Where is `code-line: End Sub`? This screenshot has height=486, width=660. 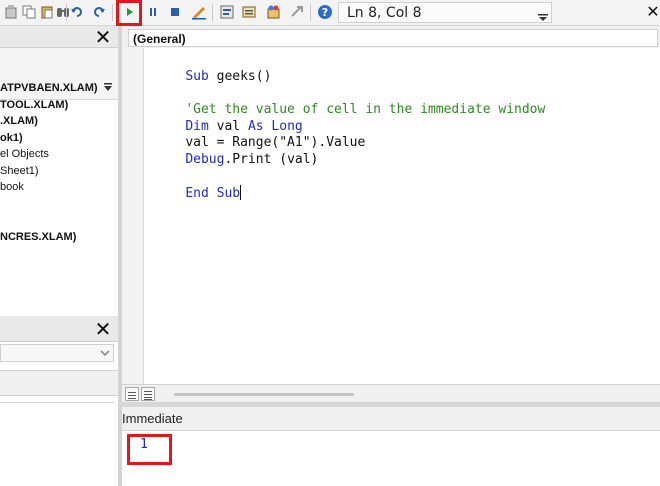
code-line: End Sub is located at coordinates (198, 193).